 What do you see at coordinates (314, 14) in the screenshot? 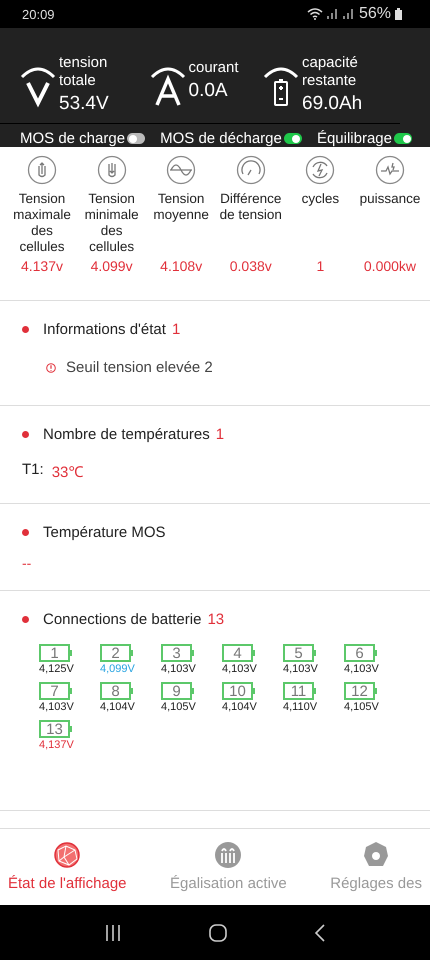
I see `wifi-icon` at bounding box center [314, 14].